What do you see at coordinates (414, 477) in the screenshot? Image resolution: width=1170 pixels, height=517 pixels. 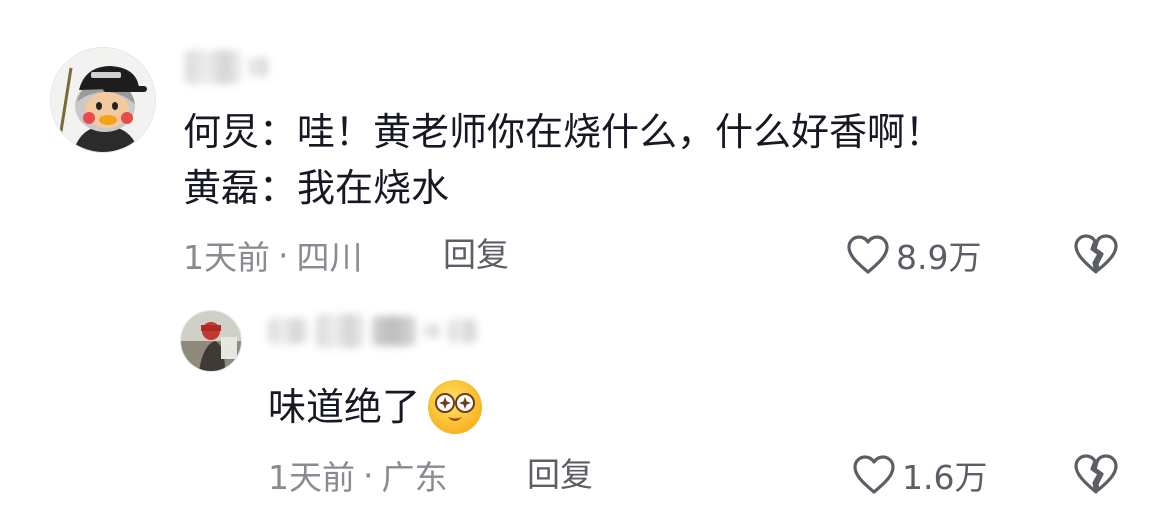 I see `reply-location: 广东` at bounding box center [414, 477].